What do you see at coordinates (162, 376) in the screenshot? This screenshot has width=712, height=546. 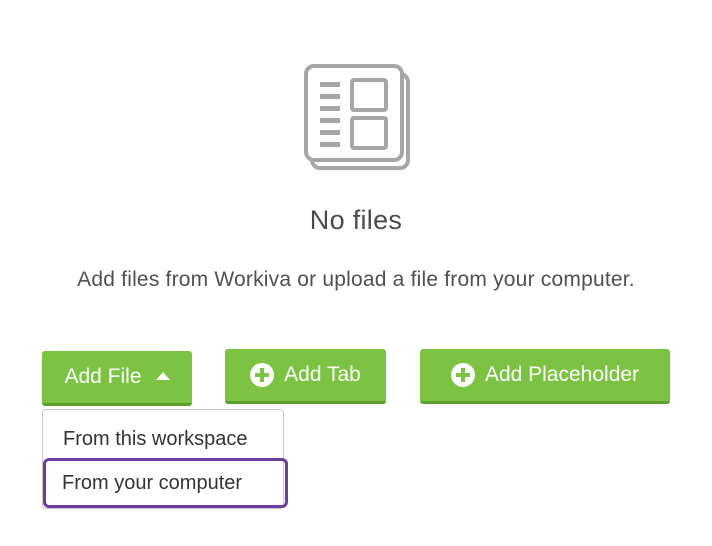 I see `caret-up-icon` at bounding box center [162, 376].